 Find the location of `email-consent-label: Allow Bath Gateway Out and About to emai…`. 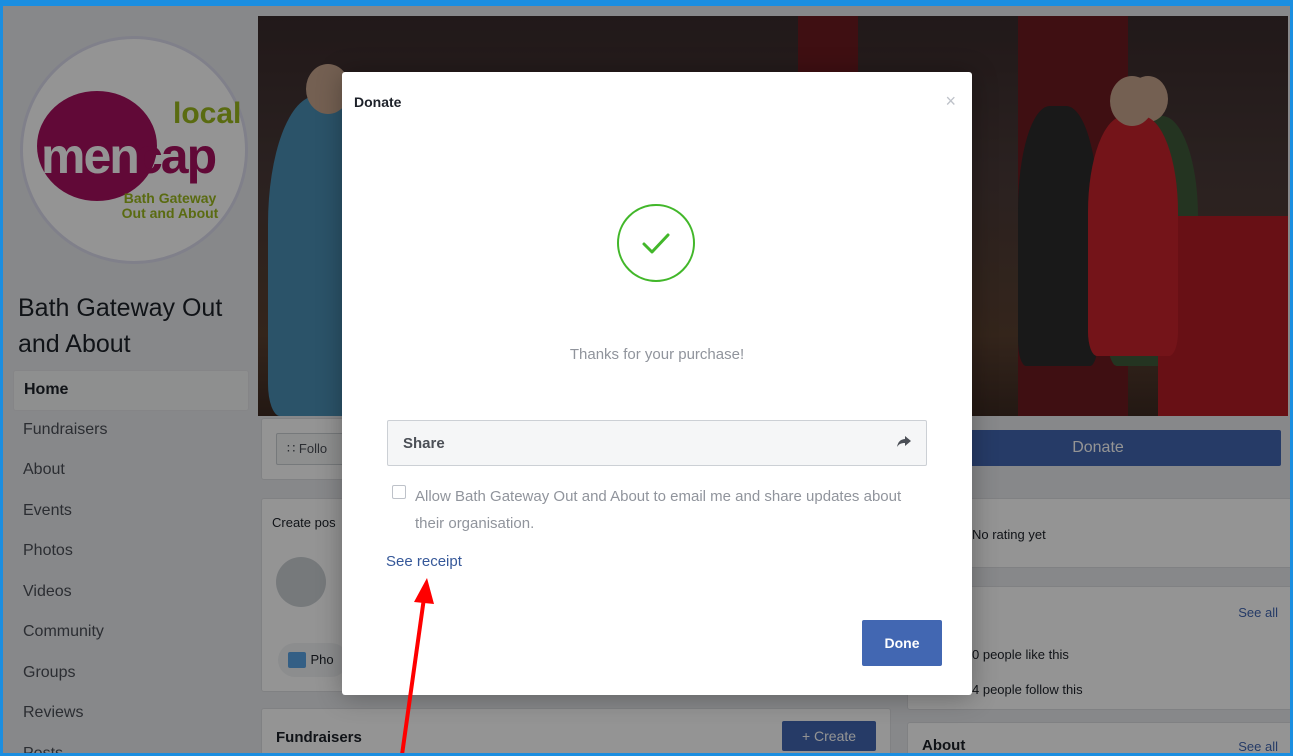

email-consent-label: Allow Bath Gateway Out and About to emai… is located at coordinates (658, 510).